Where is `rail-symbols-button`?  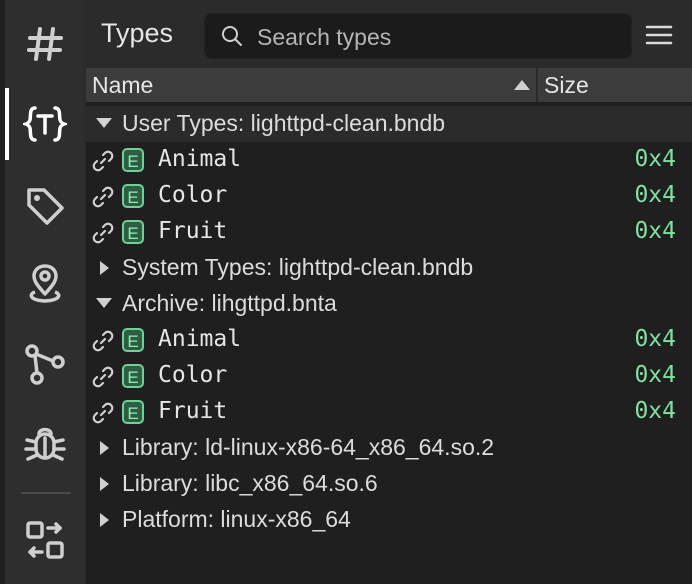
rail-symbols-button is located at coordinates (44, 44).